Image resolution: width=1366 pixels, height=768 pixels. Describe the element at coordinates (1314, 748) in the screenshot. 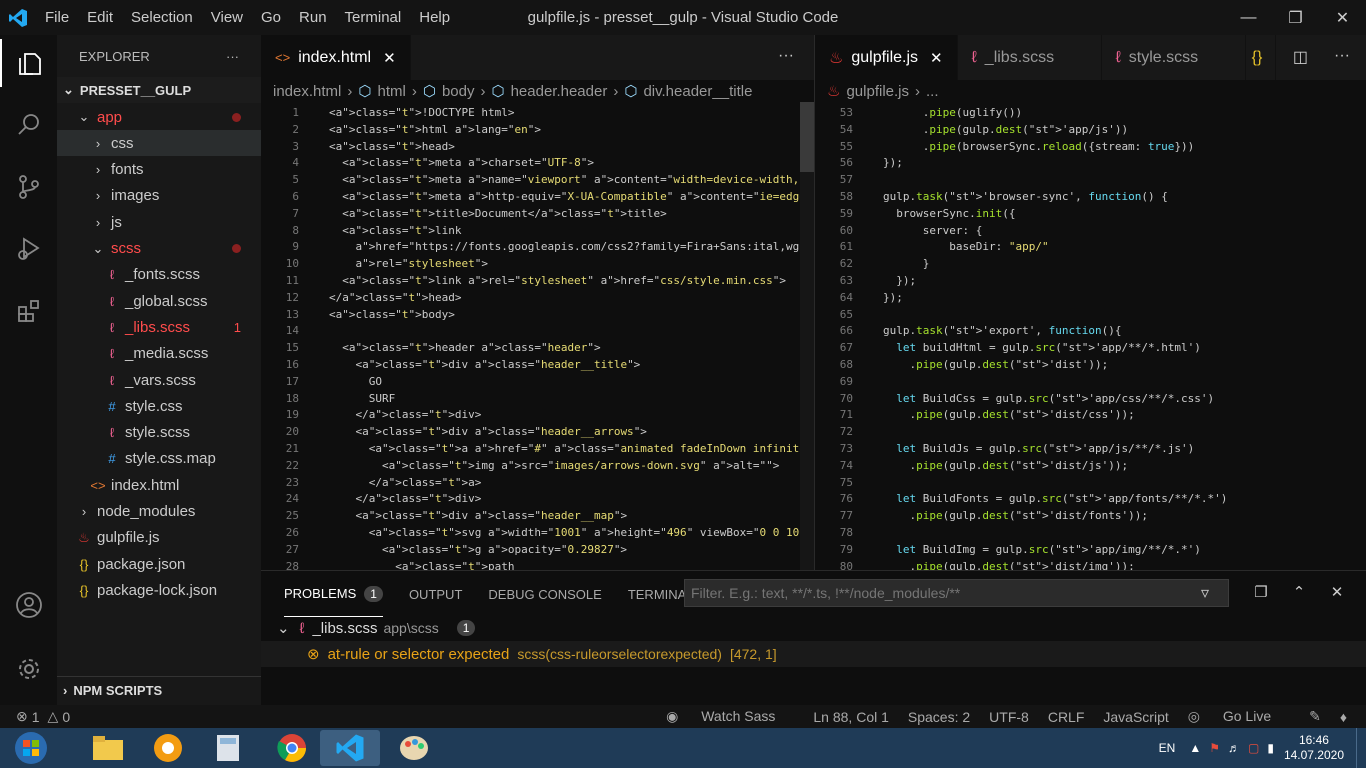

I see `clock: 16:46 14.07.2020` at that location.